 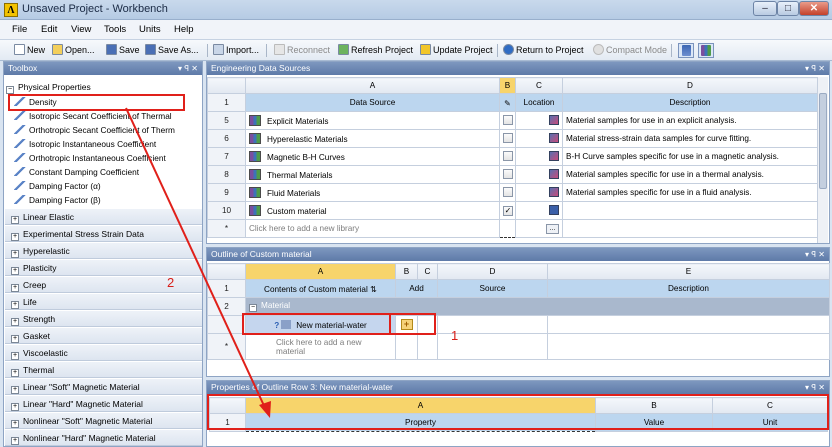 I want to click on annotation-arrowhead, so click(x=265, y=409).